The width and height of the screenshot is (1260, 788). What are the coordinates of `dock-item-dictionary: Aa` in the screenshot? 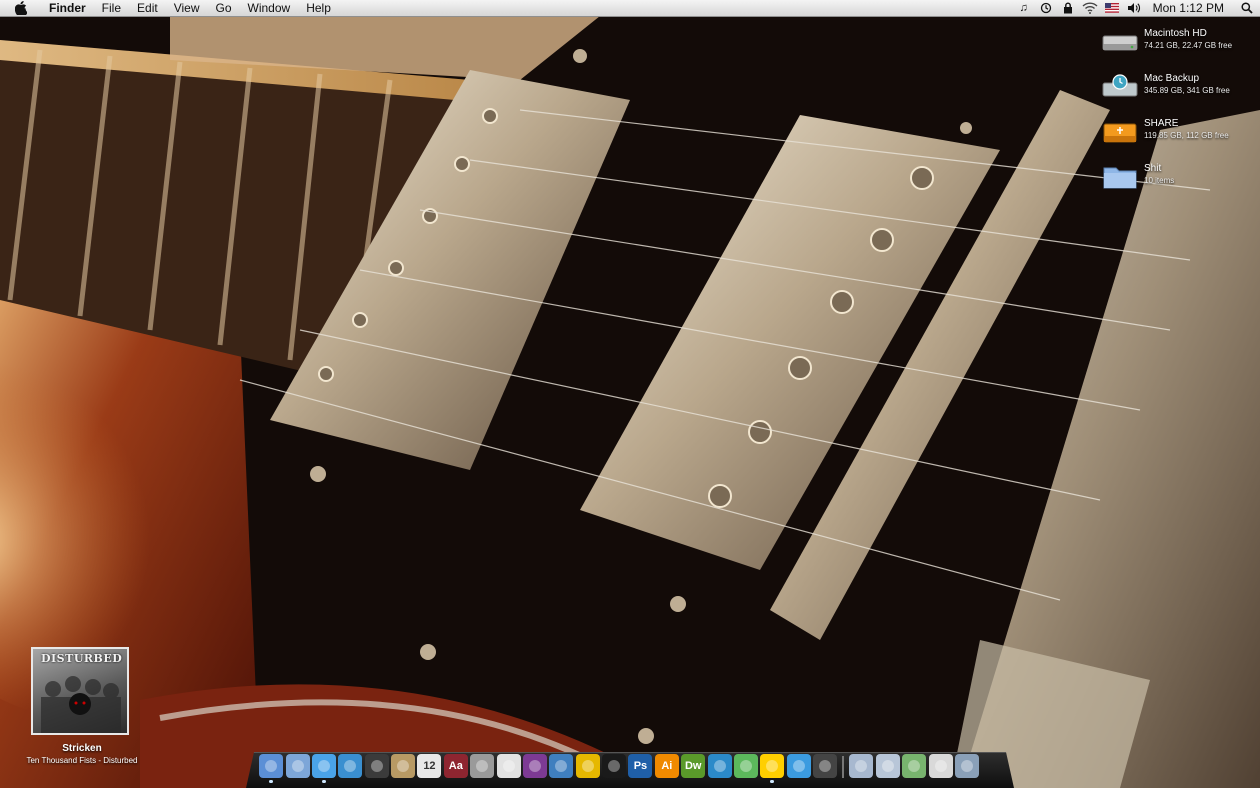 It's located at (455, 766).